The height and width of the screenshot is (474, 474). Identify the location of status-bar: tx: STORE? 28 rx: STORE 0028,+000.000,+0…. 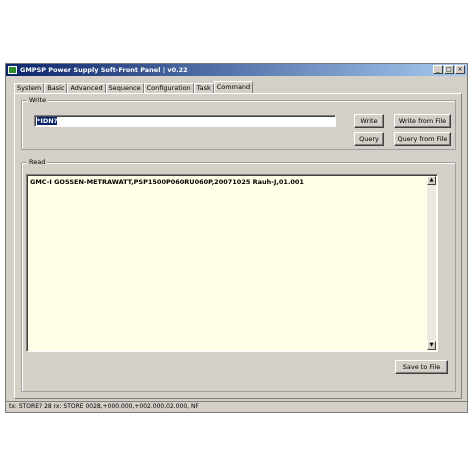
(236, 406).